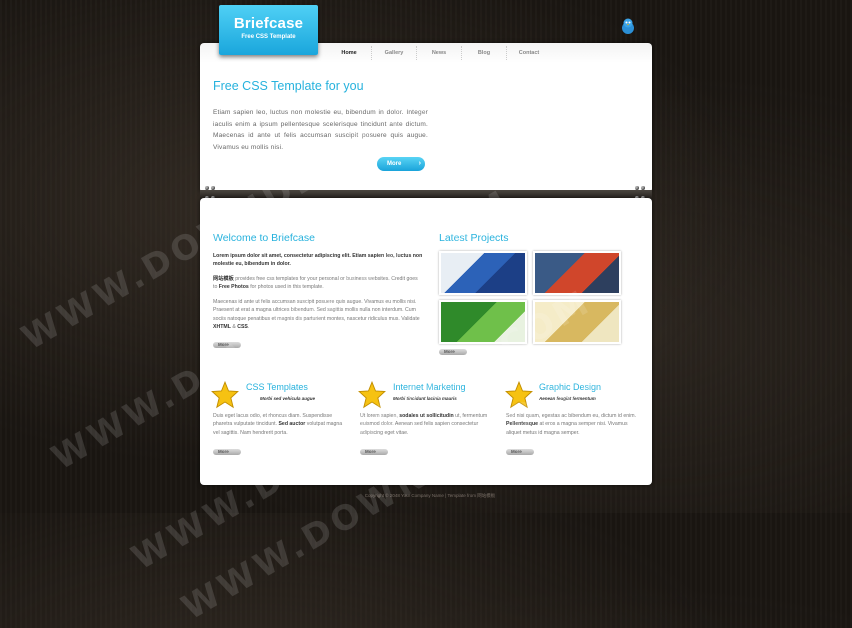 The height and width of the screenshot is (628, 852). I want to click on feature-text-bold: Sed auctor, so click(292, 424).